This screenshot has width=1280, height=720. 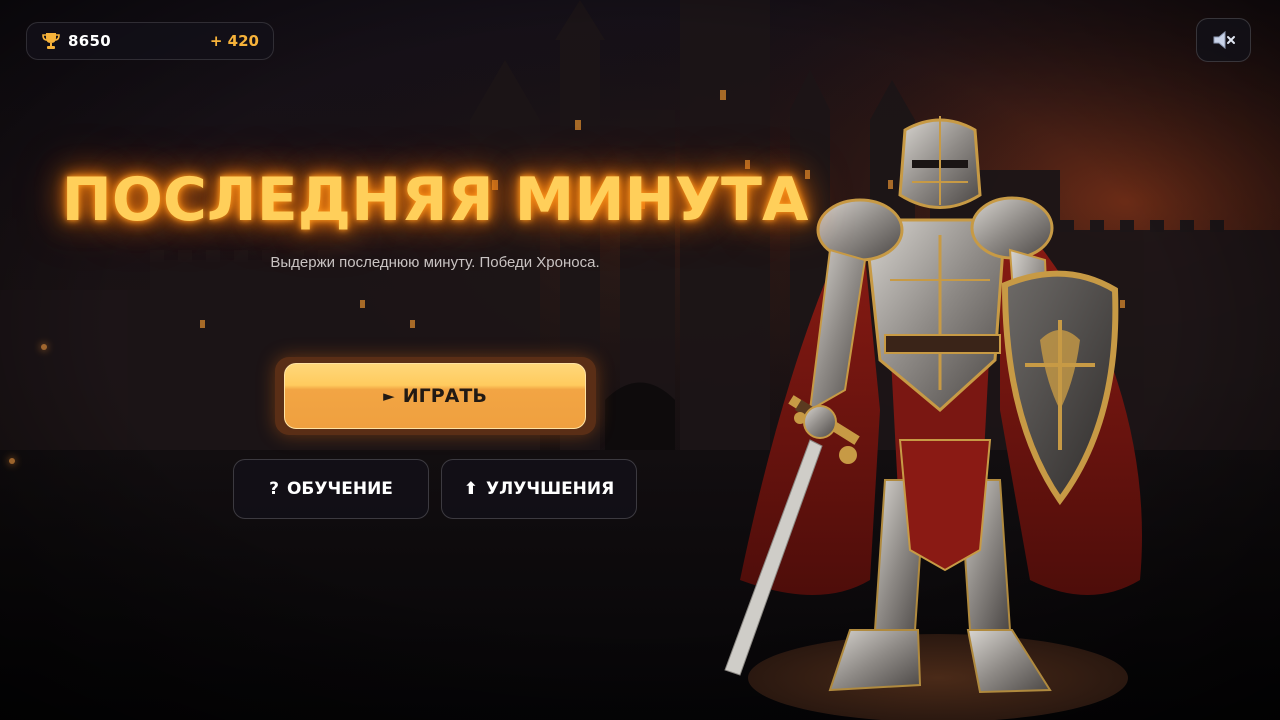 I want to click on play-button: ► ИГРАТЬ, so click(x=435, y=396).